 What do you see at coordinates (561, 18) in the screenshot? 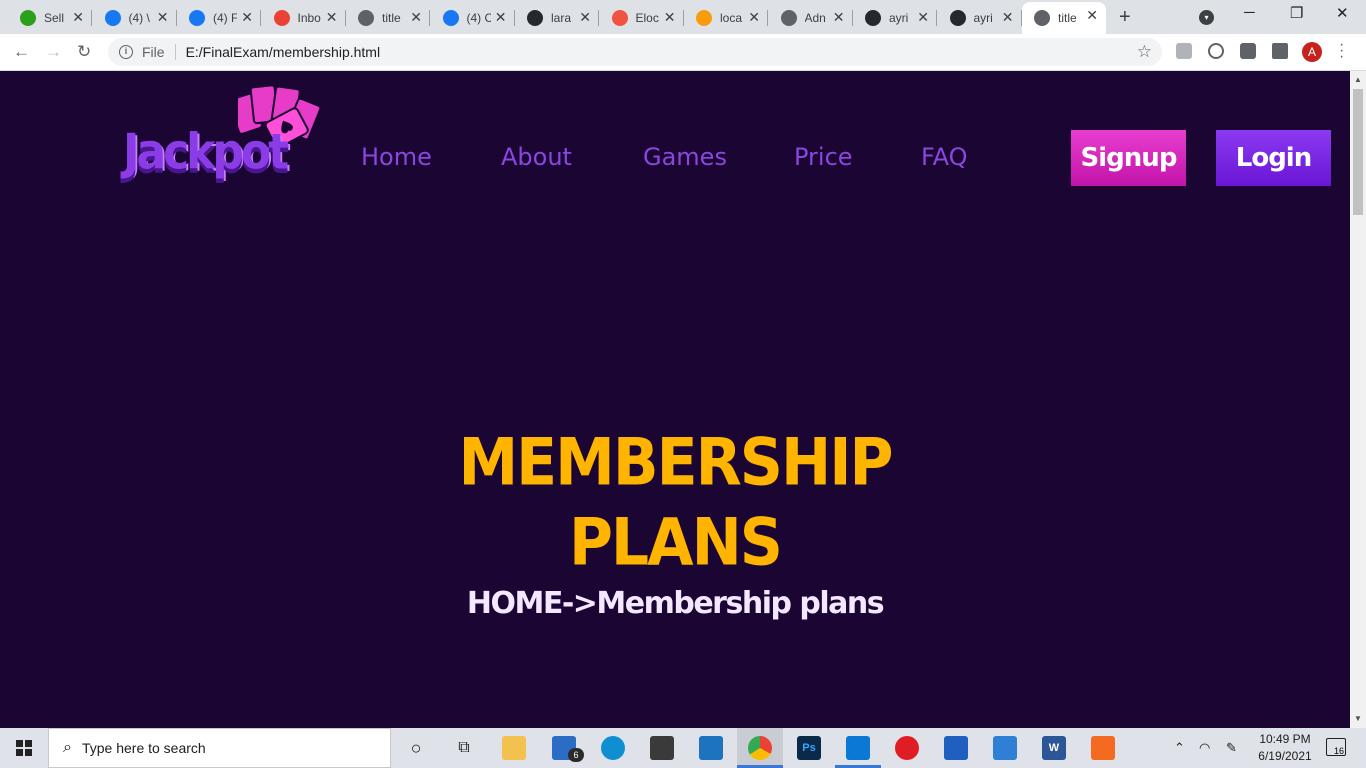
I see `tab-label: lara` at bounding box center [561, 18].